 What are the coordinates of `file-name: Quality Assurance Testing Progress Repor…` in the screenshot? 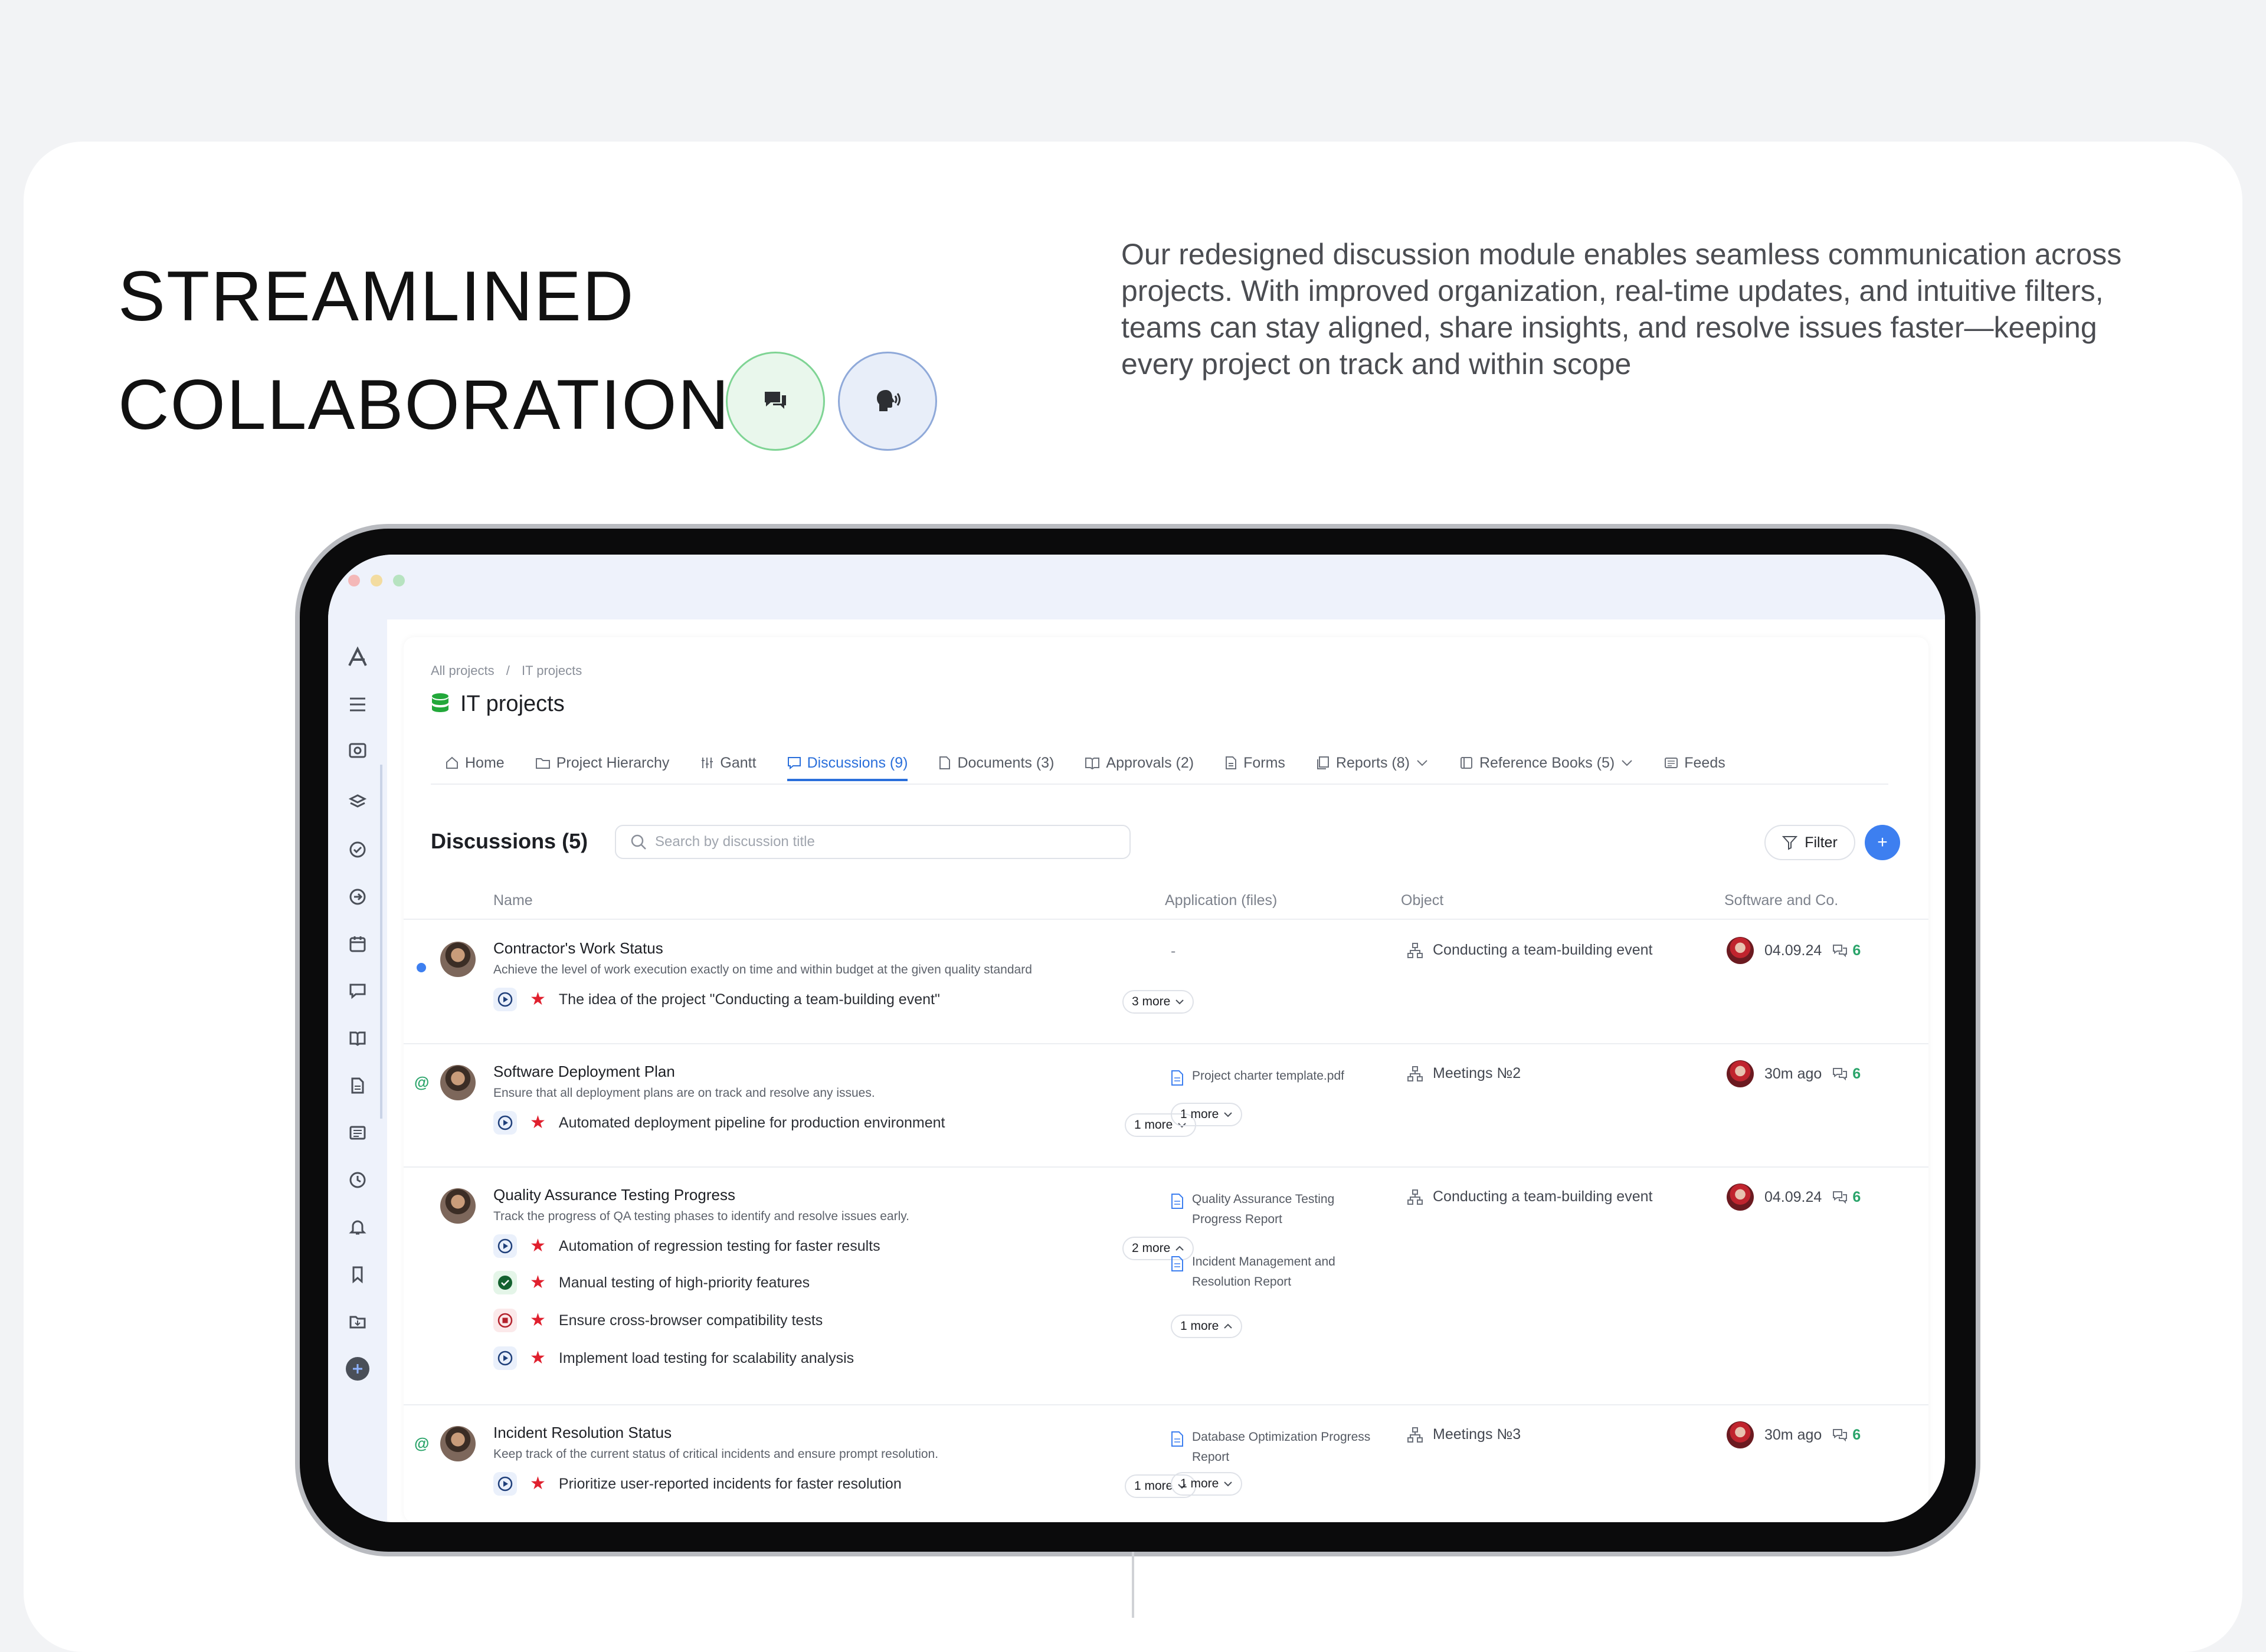 It's located at (1264, 1209).